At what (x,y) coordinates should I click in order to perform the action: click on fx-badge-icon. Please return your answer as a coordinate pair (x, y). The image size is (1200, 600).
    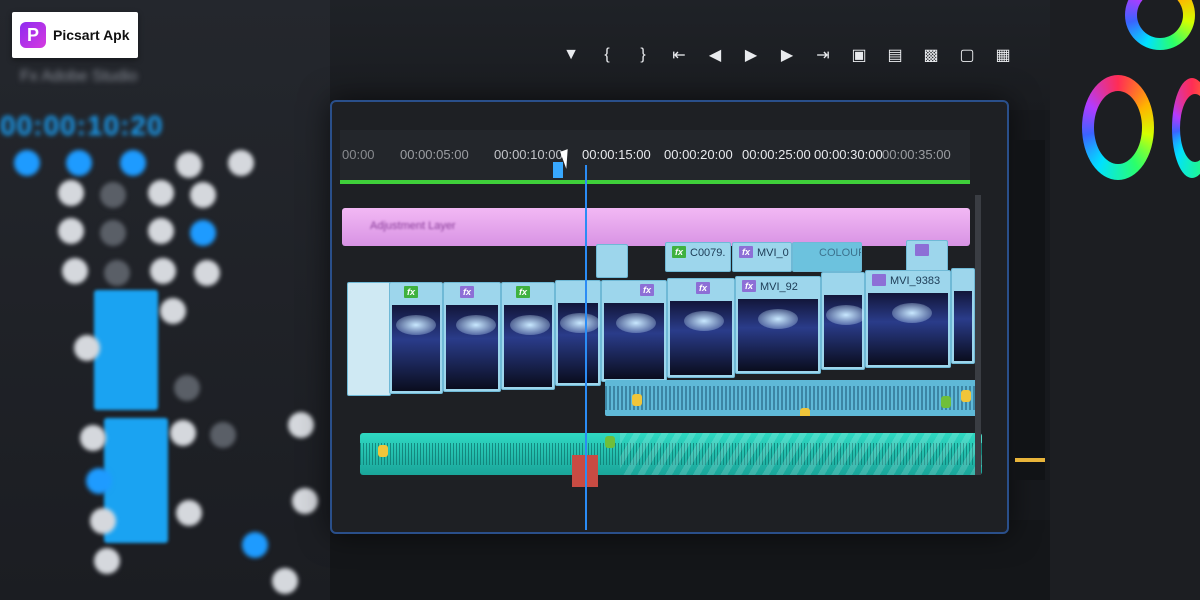
    Looking at the image, I should click on (922, 250).